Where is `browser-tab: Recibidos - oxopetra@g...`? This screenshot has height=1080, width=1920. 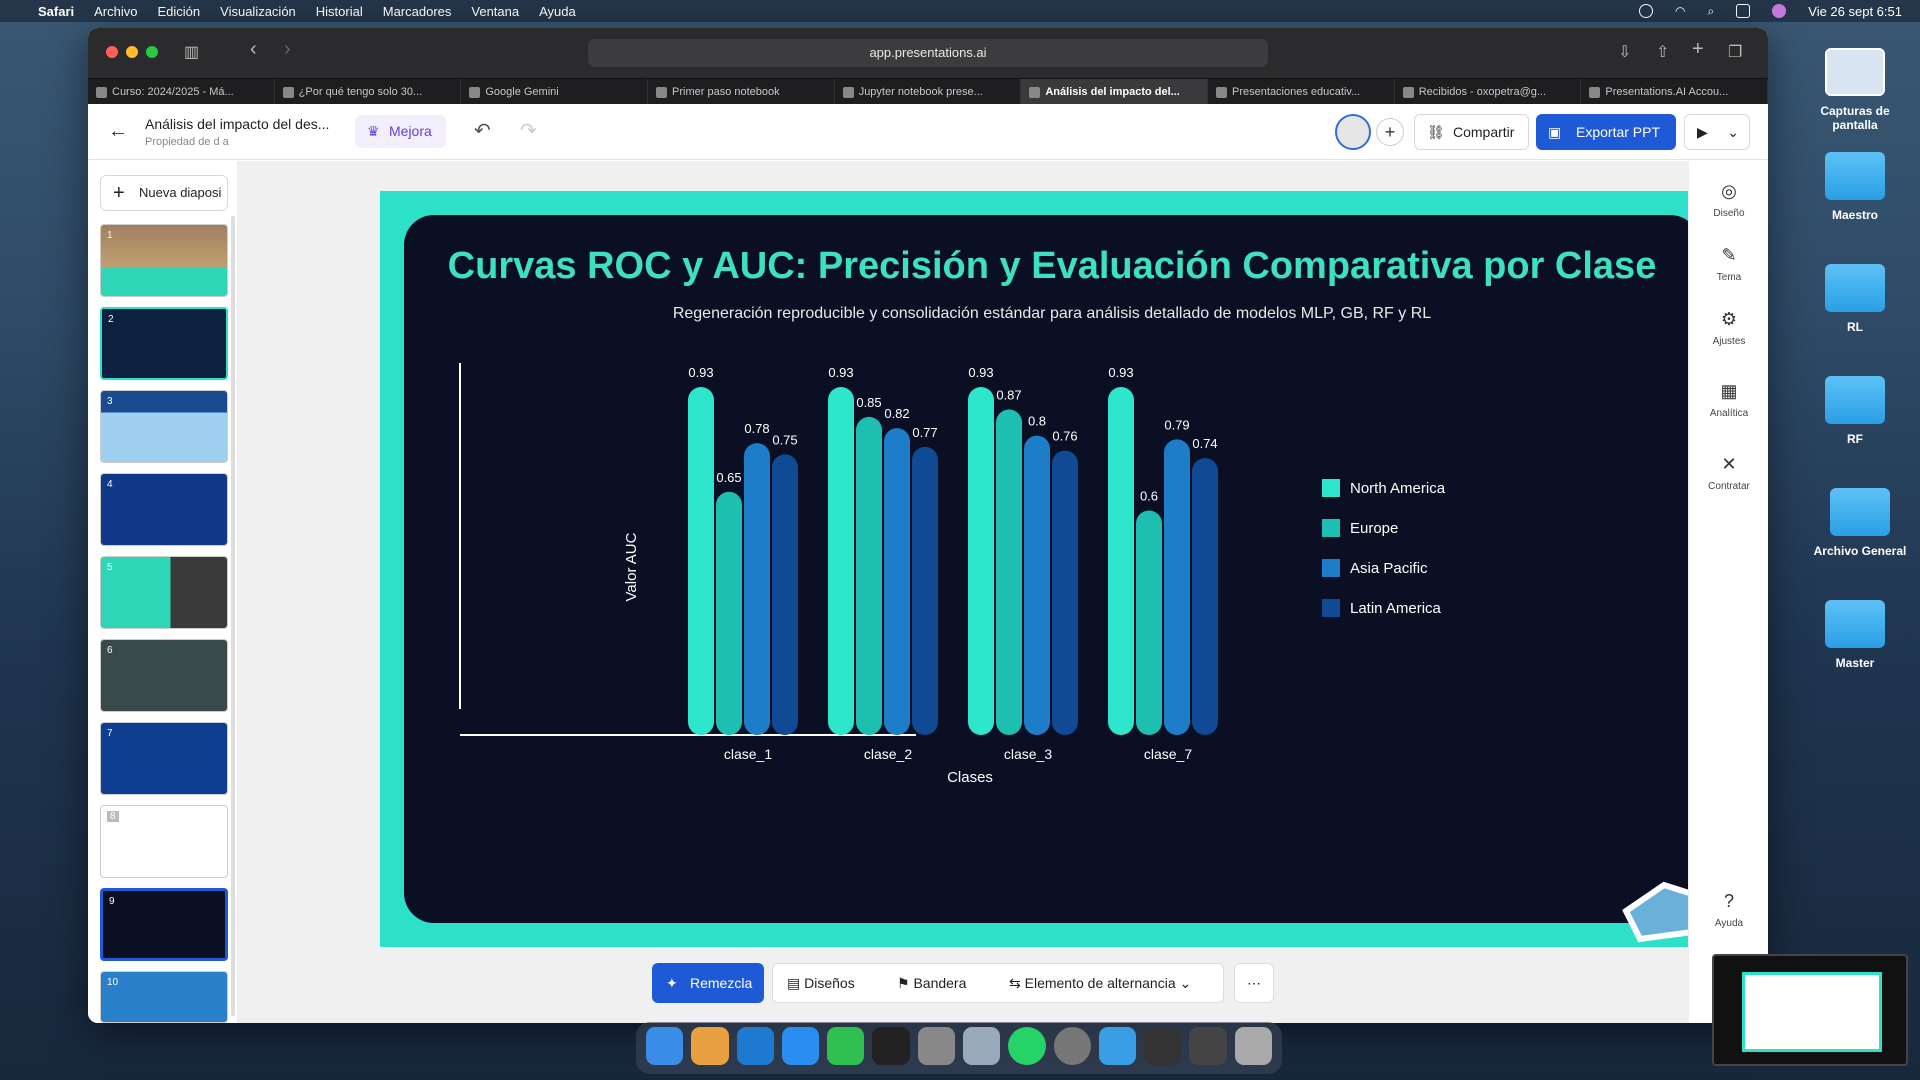
browser-tab: Recibidos - oxopetra@g... is located at coordinates (1488, 91).